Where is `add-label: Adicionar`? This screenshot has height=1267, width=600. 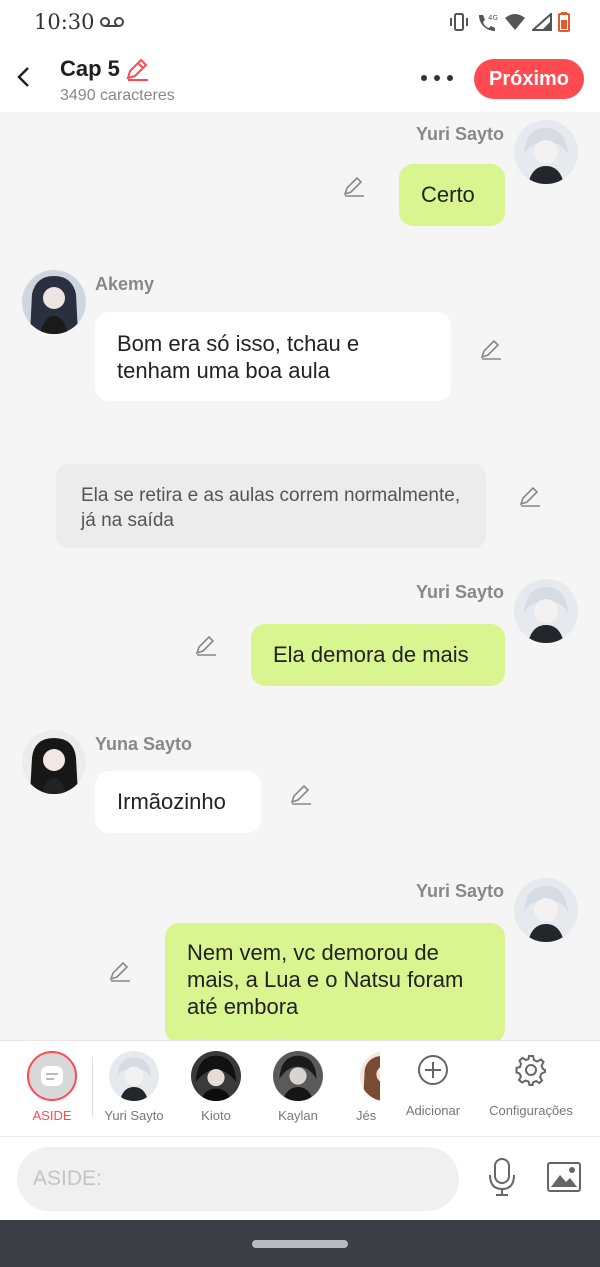 add-label: Adicionar is located at coordinates (433, 1110).